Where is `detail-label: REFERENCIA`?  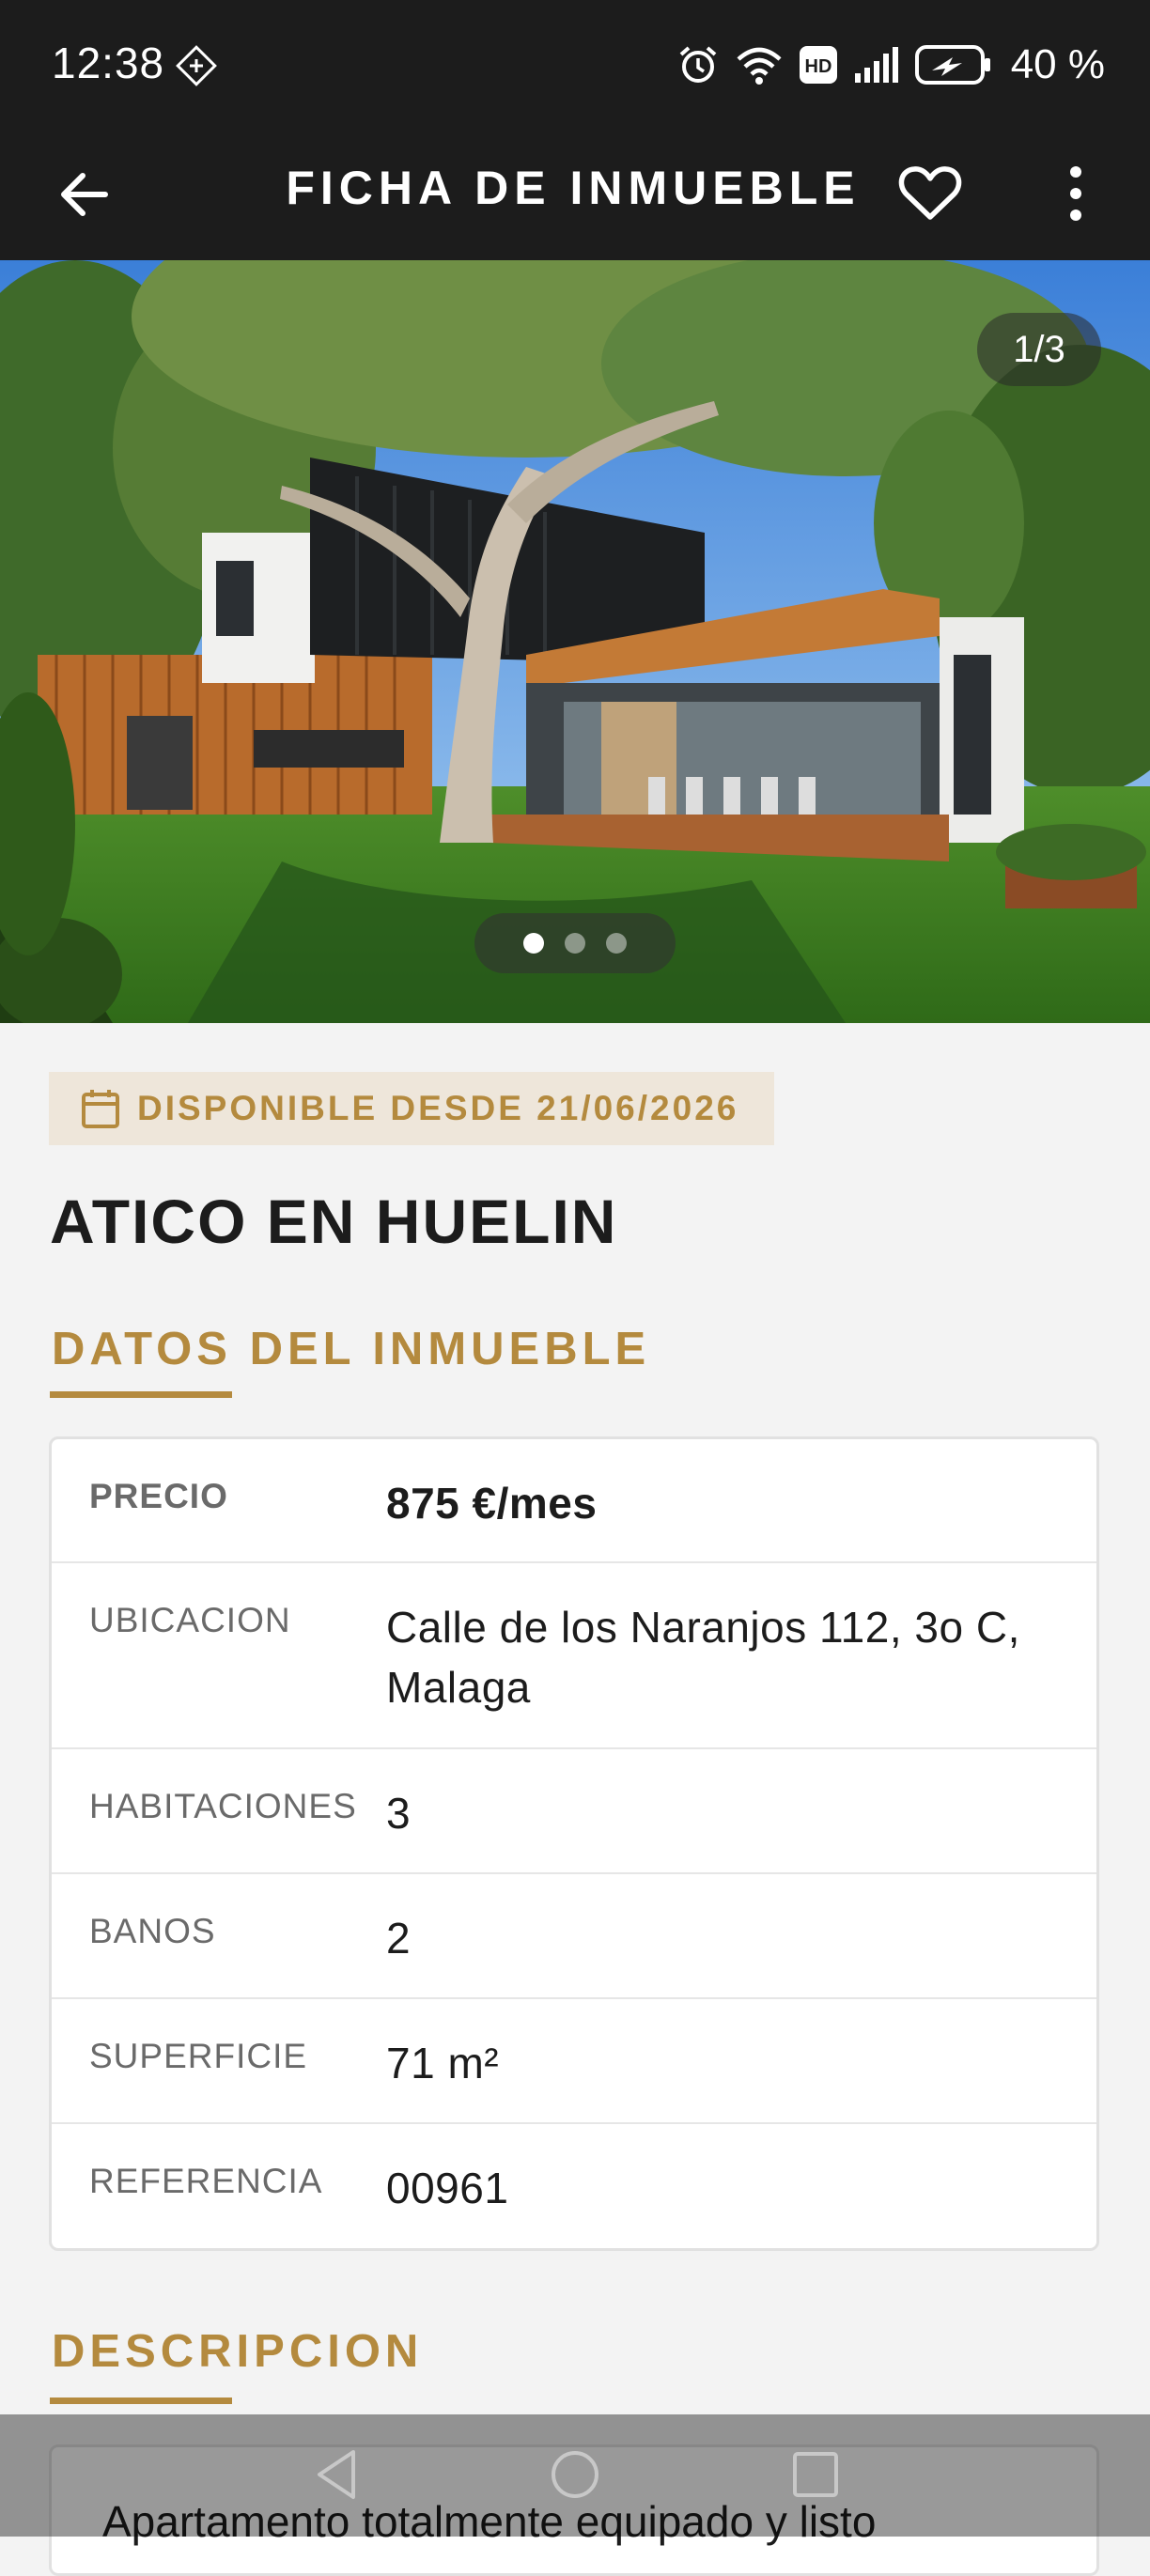 detail-label: REFERENCIA is located at coordinates (206, 2181).